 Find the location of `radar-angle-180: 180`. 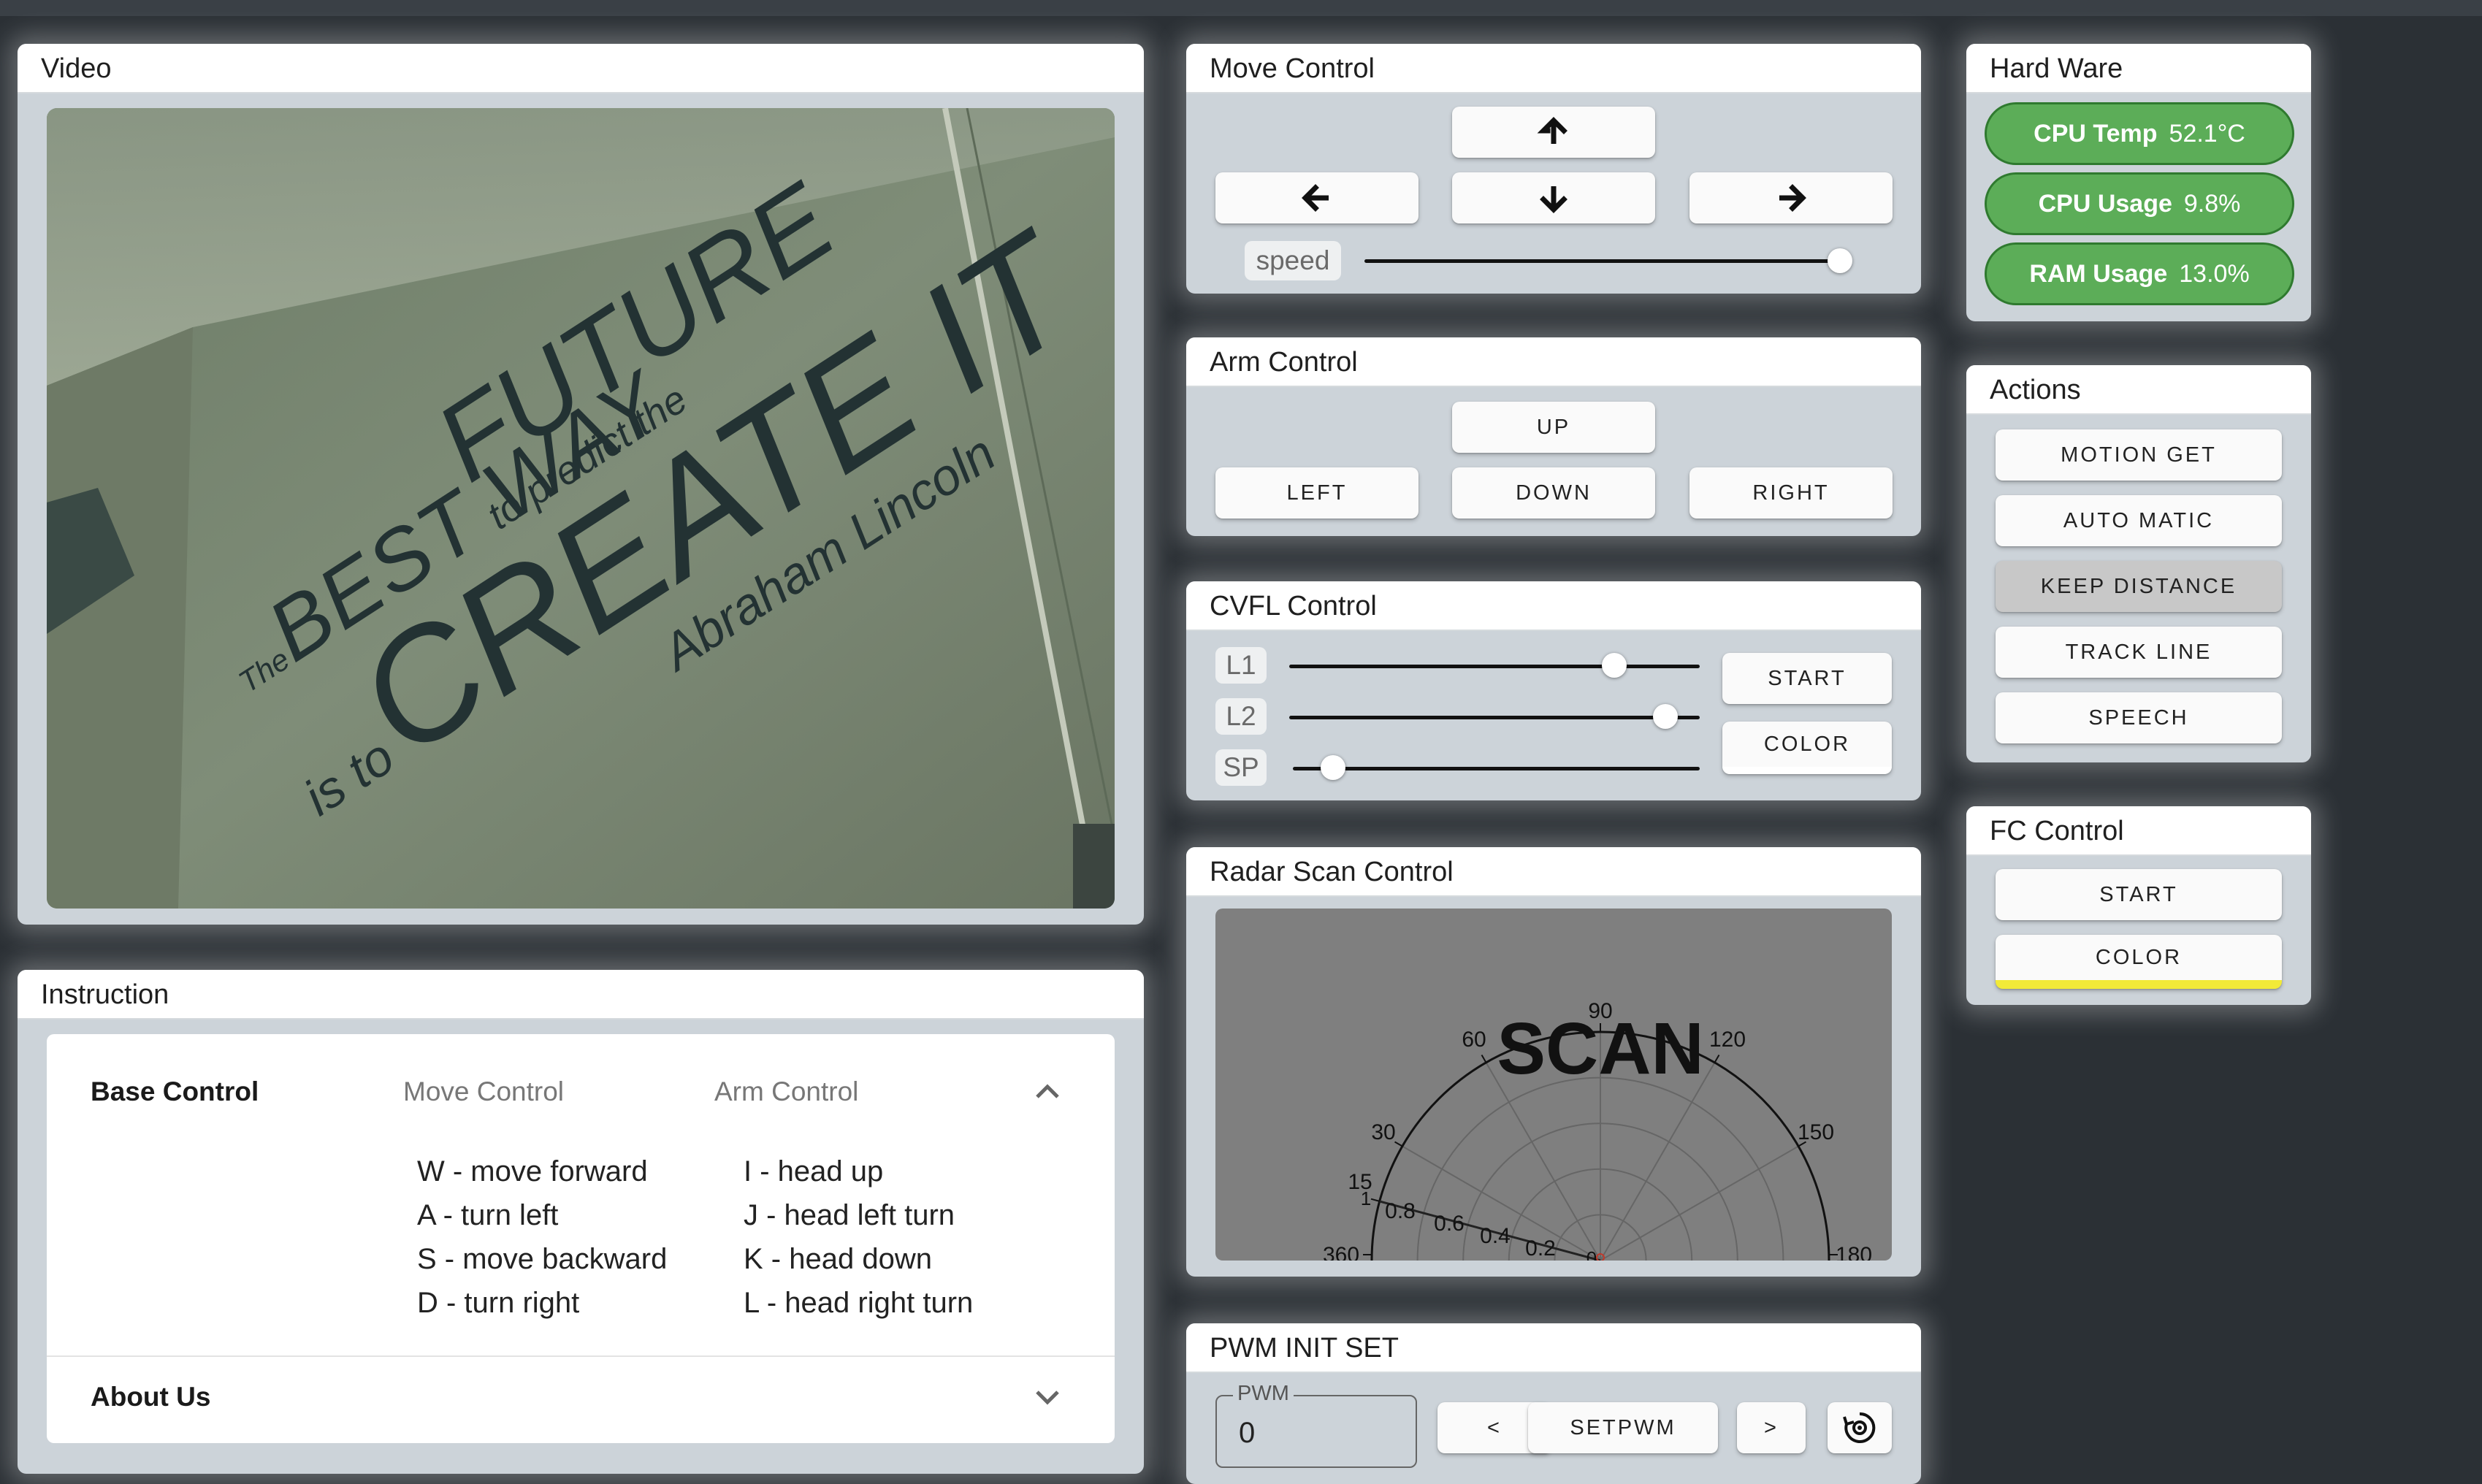

radar-angle-180: 180 is located at coordinates (1854, 1252).